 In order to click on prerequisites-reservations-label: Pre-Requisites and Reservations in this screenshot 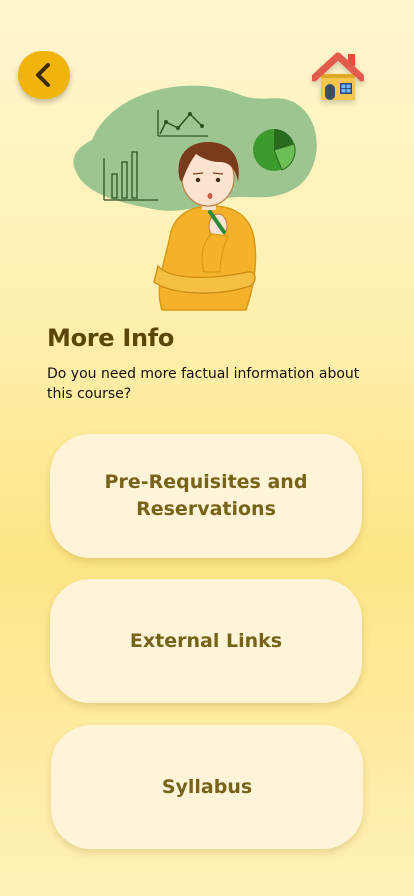, I will do `click(206, 495)`.